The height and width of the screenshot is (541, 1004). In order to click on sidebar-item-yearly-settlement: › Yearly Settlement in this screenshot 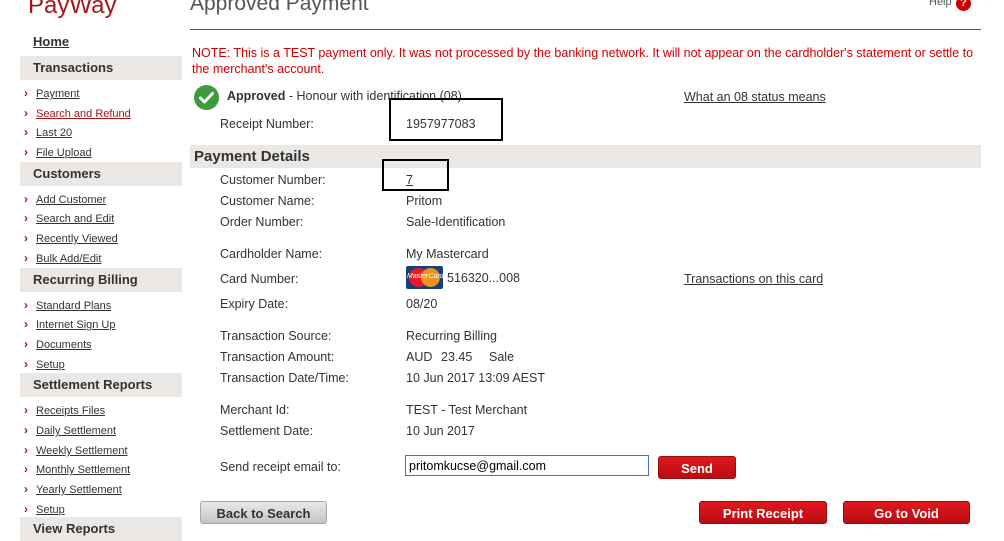, I will do `click(73, 489)`.